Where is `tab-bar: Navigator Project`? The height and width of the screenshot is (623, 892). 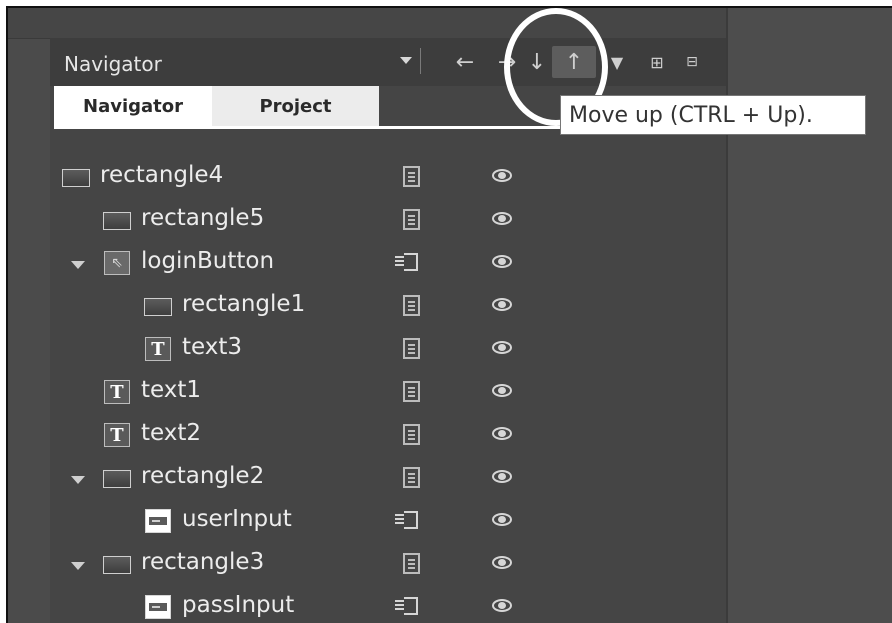
tab-bar: Navigator Project is located at coordinates (216, 106).